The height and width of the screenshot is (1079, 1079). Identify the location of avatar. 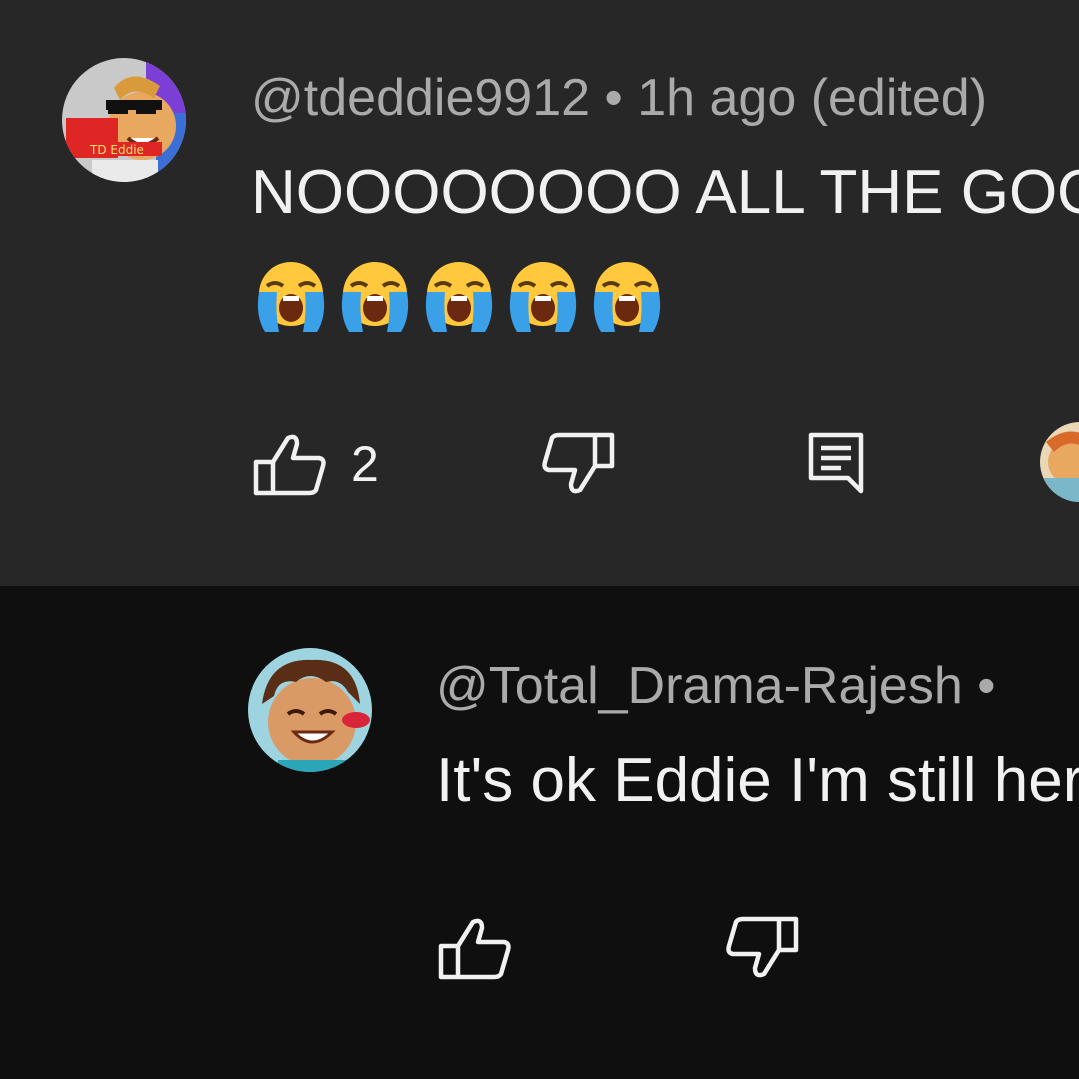
(310, 710).